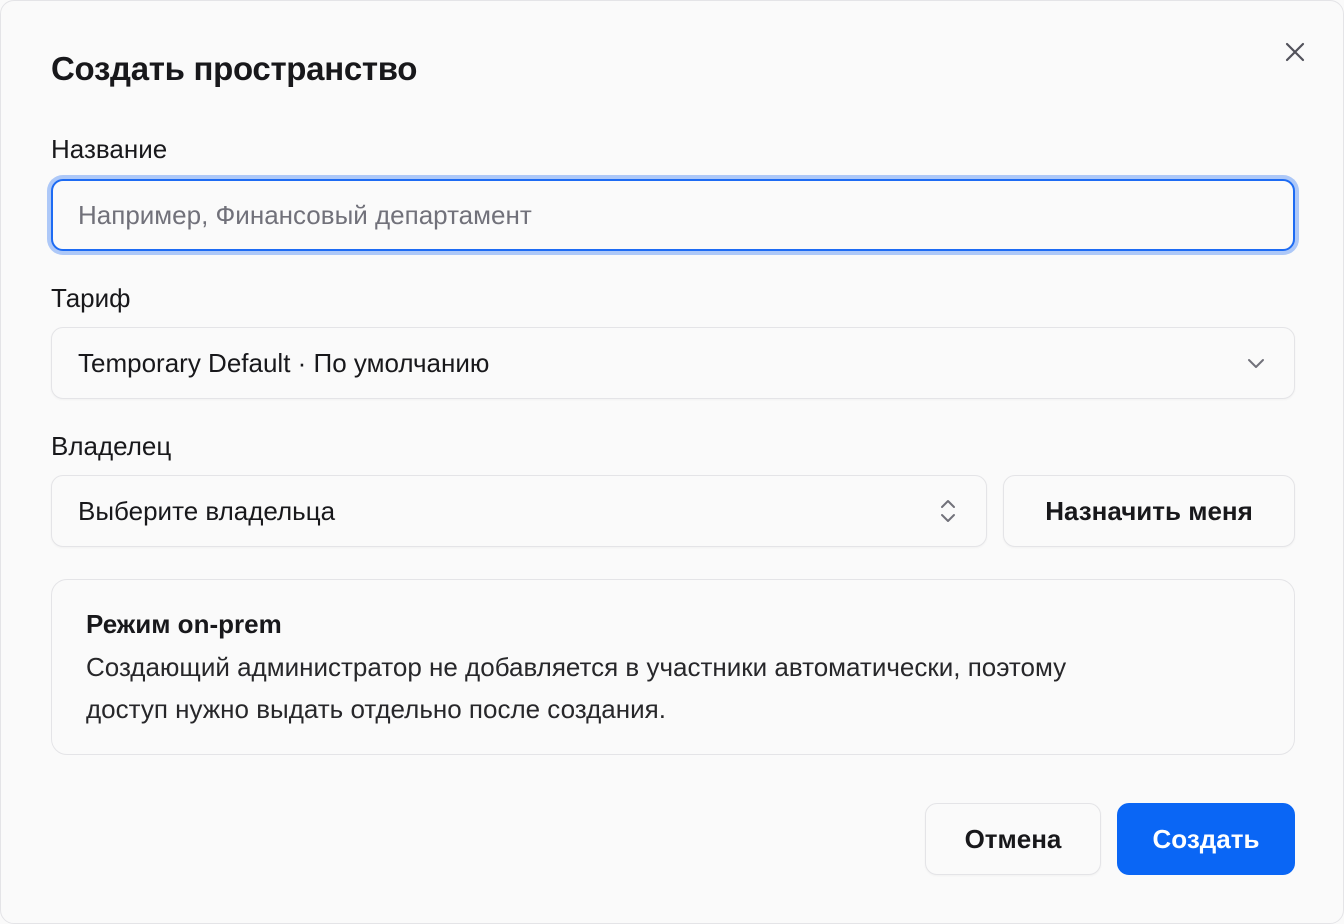  Describe the element at coordinates (673, 215) in the screenshot. I see `name-input` at that location.